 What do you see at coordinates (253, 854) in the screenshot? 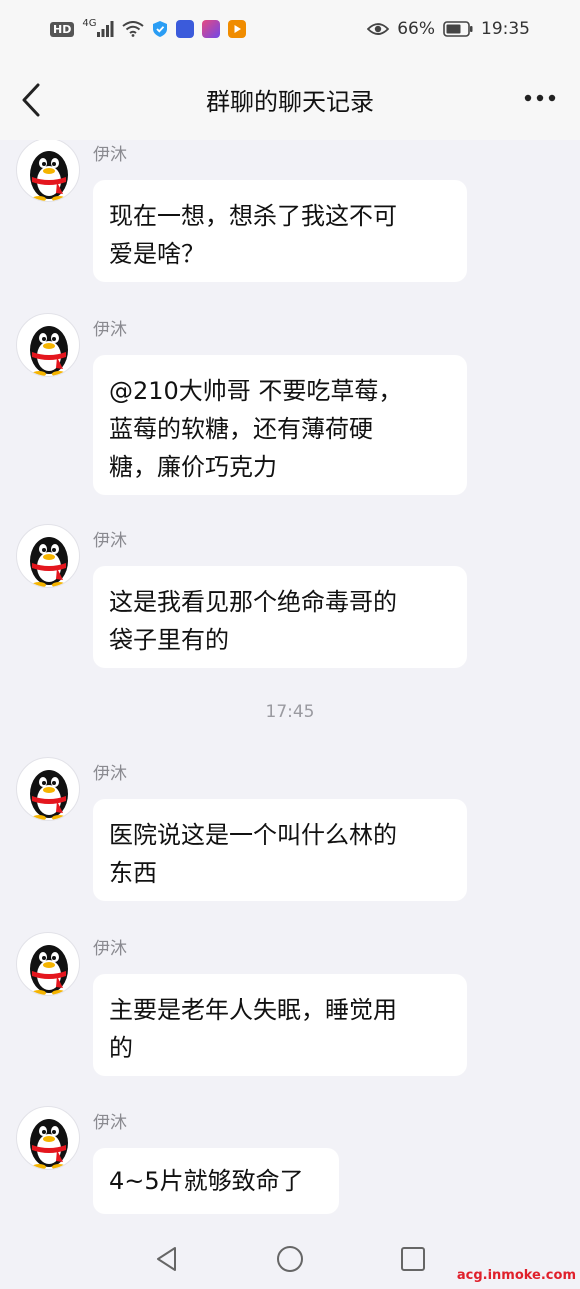
I see `message-text: 医院说这是一个叫什么林的 东西` at bounding box center [253, 854].